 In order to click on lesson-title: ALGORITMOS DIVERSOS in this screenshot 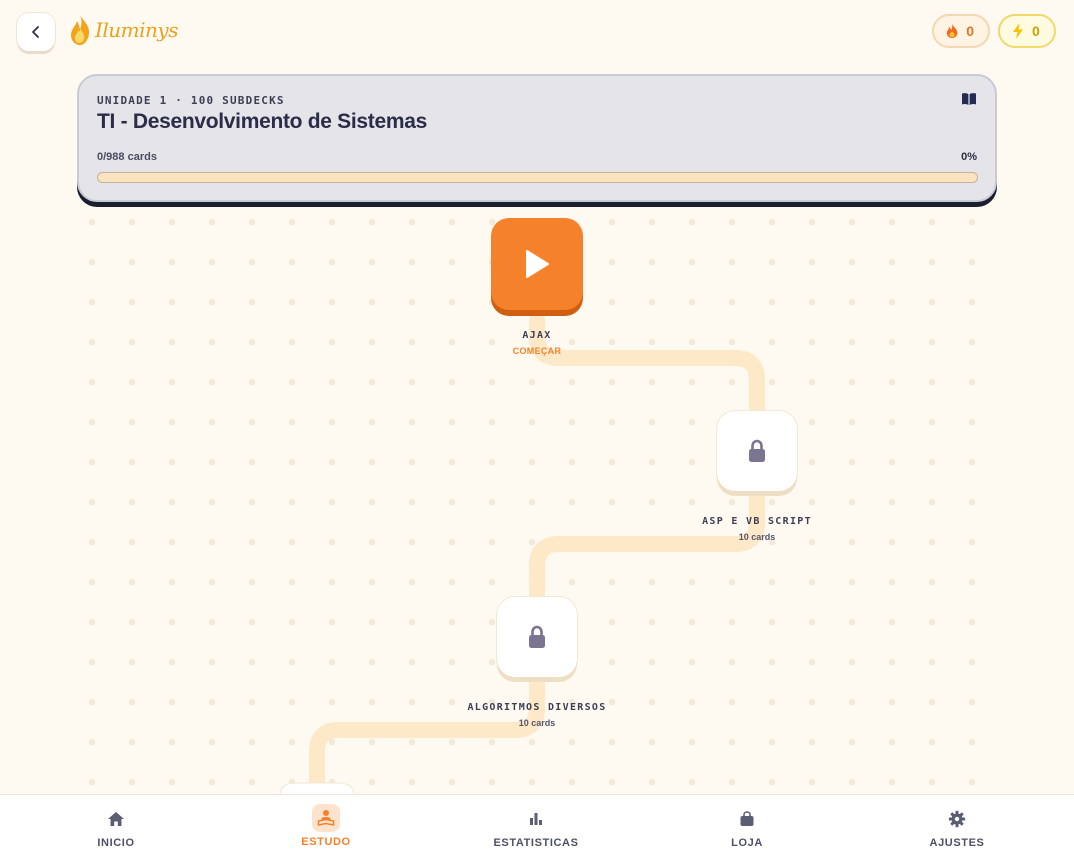, I will do `click(537, 707)`.